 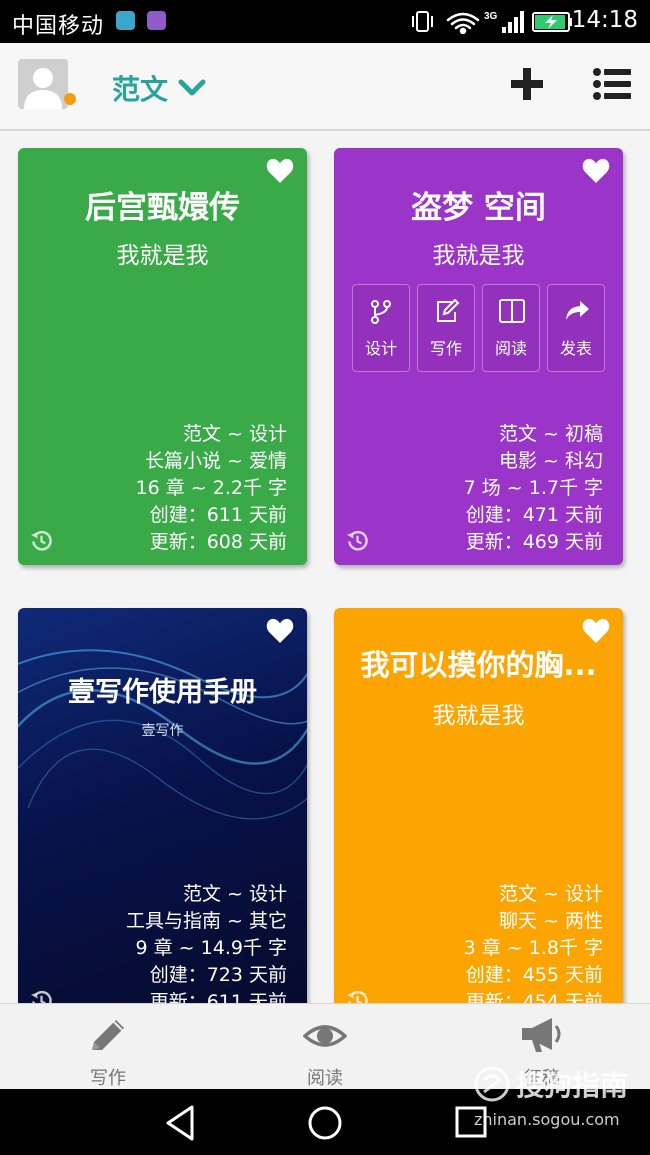 What do you see at coordinates (572, 1085) in the screenshot?
I see `watermark-brand: 搜狗指南` at bounding box center [572, 1085].